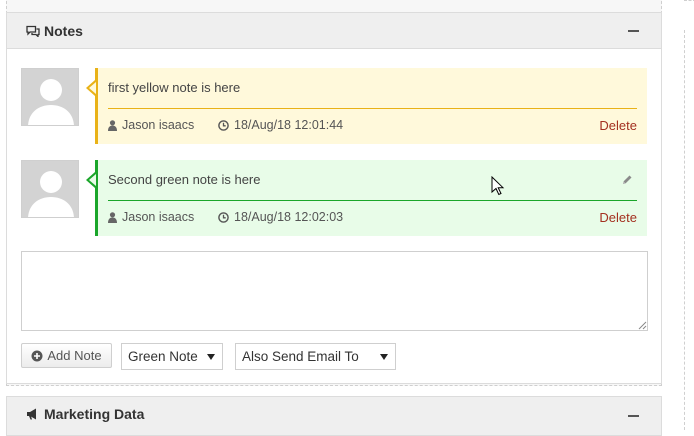 This screenshot has height=436, width=694. I want to click on note-timestamp-text: 18/Aug/18 12:01:44, so click(289, 125).